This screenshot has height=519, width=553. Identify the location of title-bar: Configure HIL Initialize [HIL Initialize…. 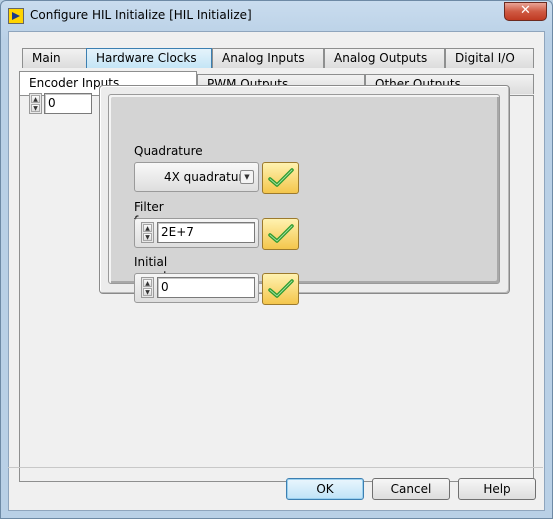
(276, 16).